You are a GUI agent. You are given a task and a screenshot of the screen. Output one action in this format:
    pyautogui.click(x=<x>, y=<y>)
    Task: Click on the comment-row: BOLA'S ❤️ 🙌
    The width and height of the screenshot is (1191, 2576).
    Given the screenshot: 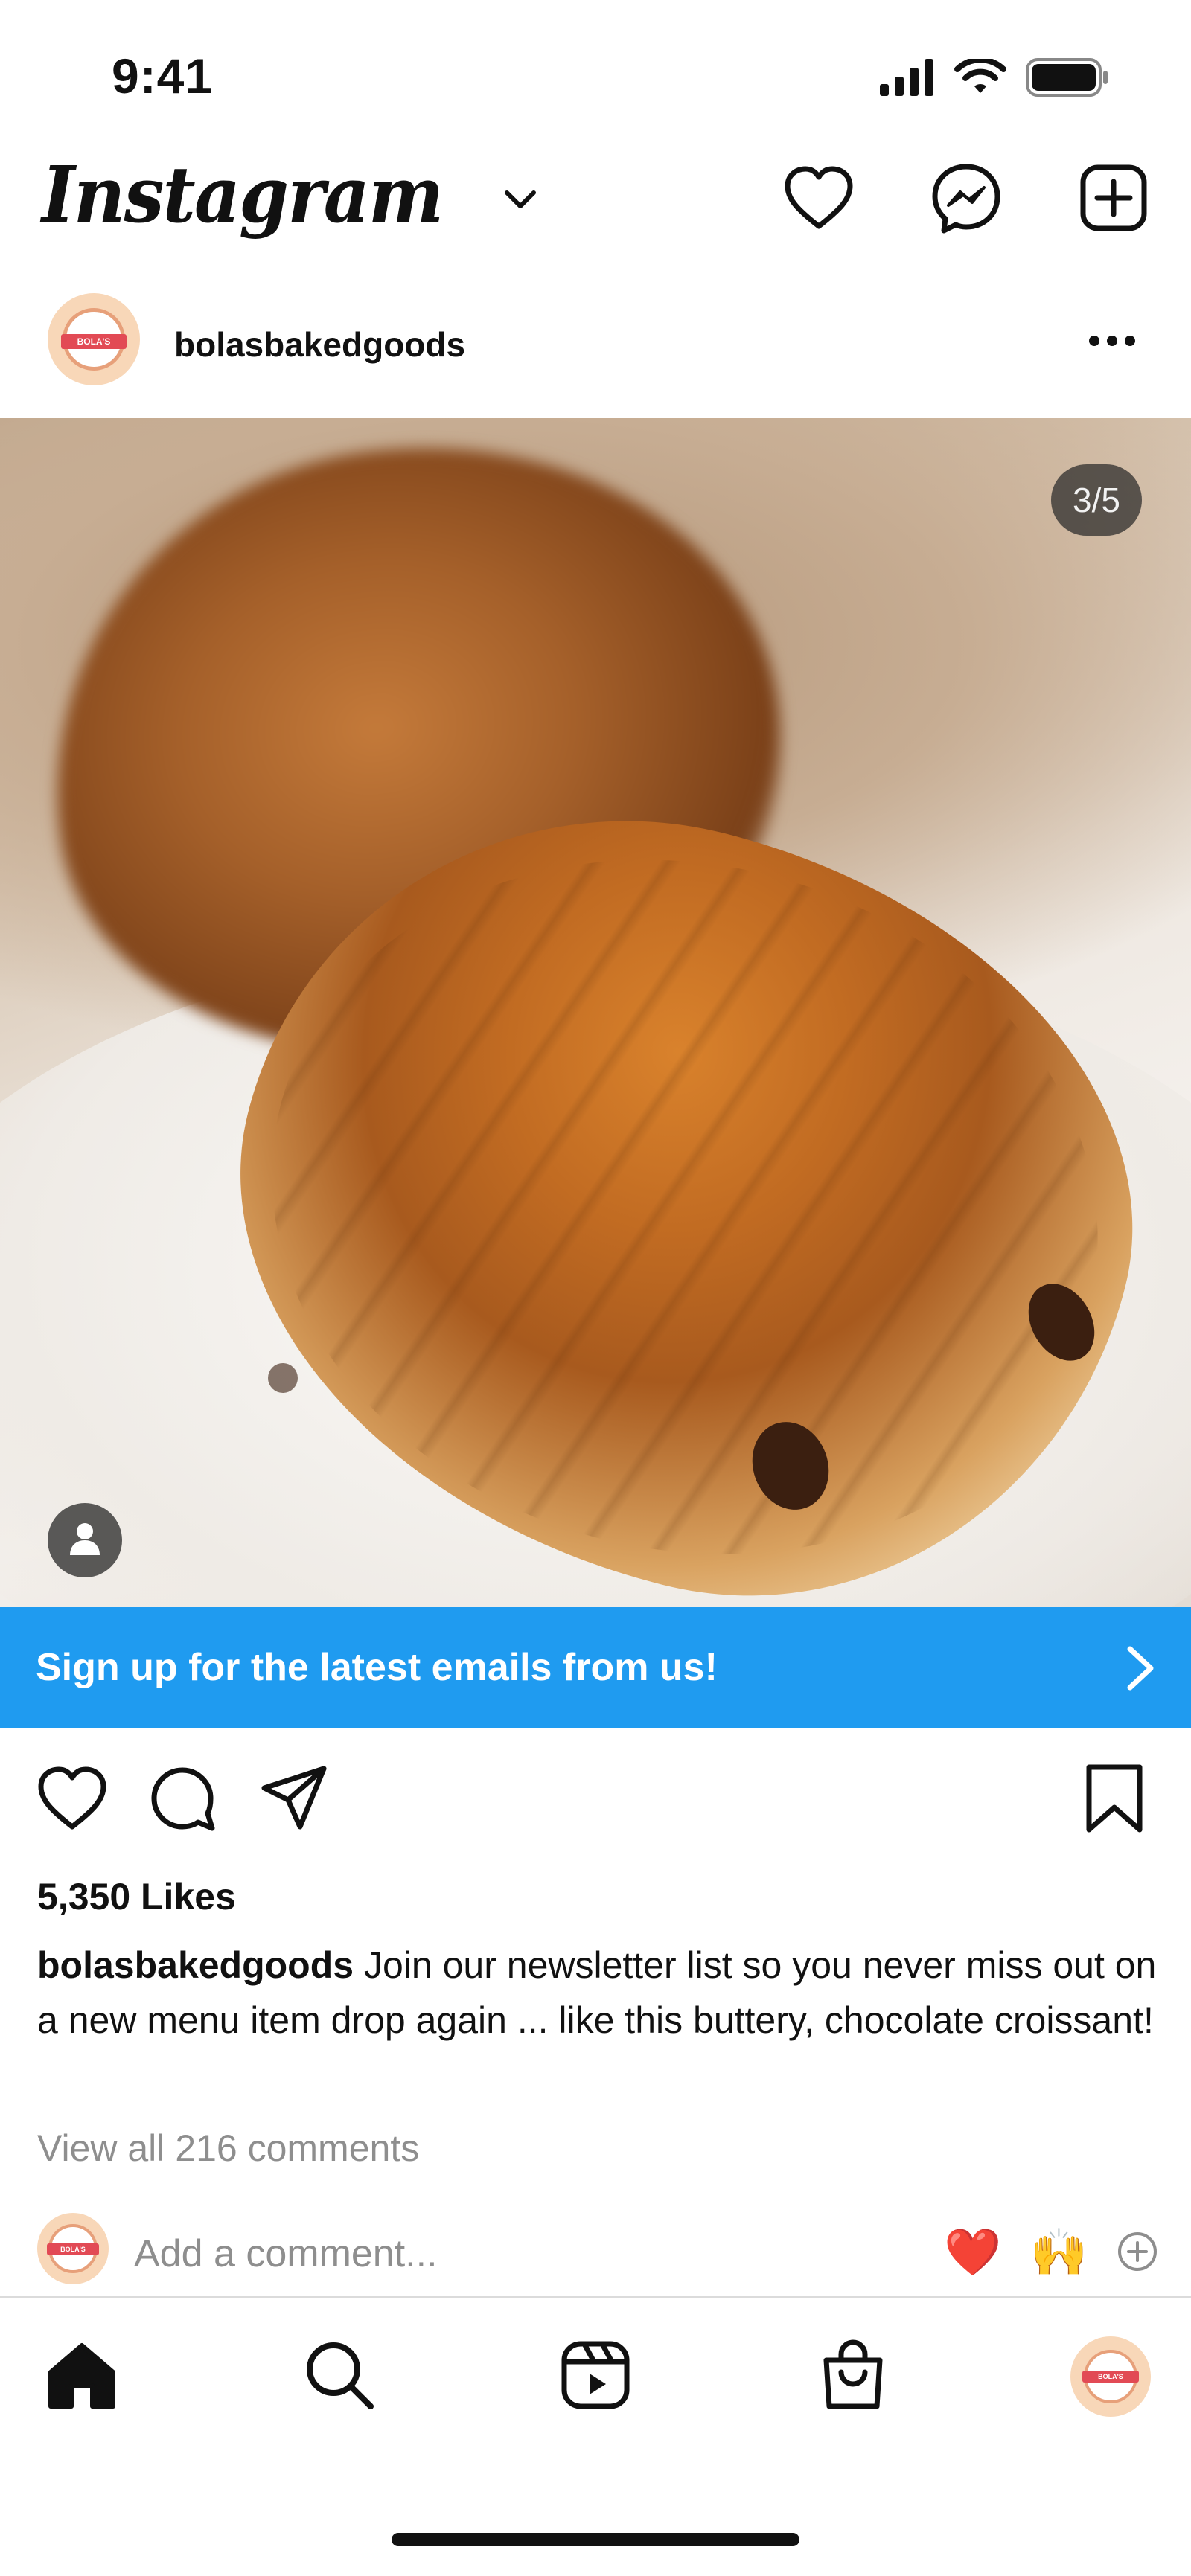 What is the action you would take?
    pyautogui.click(x=595, y=2253)
    